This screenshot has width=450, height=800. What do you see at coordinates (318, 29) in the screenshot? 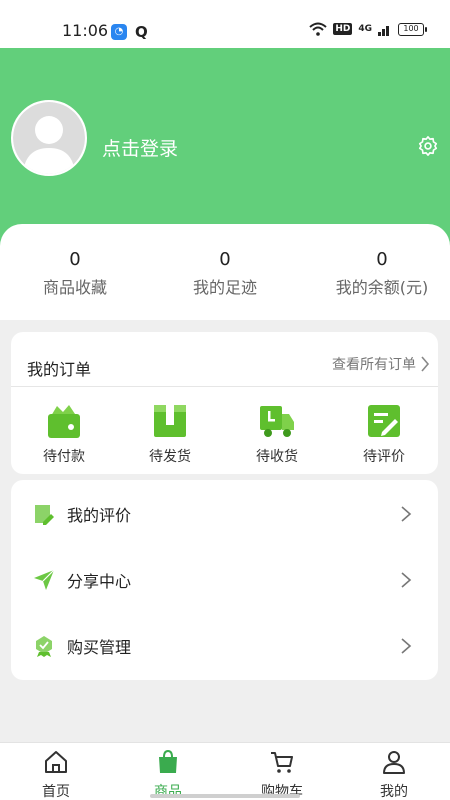
I see `wifi-icon` at bounding box center [318, 29].